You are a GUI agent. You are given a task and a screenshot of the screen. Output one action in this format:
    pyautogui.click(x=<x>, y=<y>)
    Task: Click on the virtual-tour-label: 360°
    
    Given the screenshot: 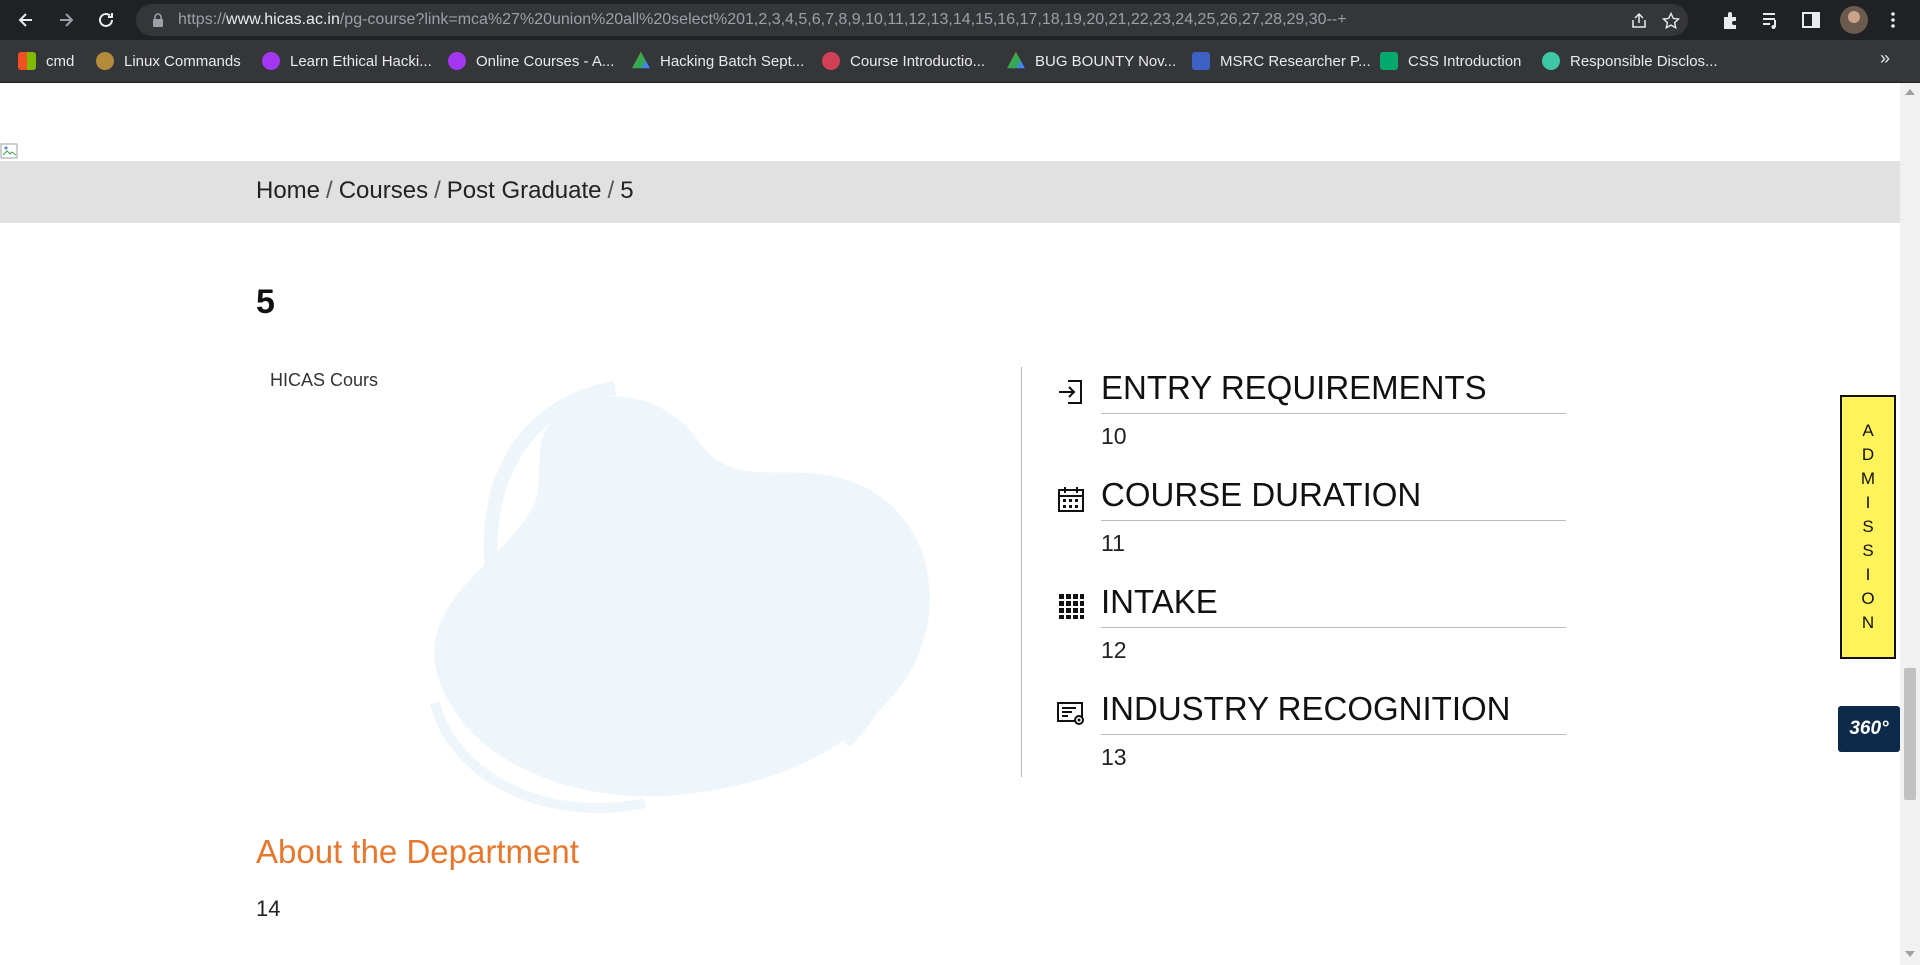 What is the action you would take?
    pyautogui.click(x=1869, y=728)
    